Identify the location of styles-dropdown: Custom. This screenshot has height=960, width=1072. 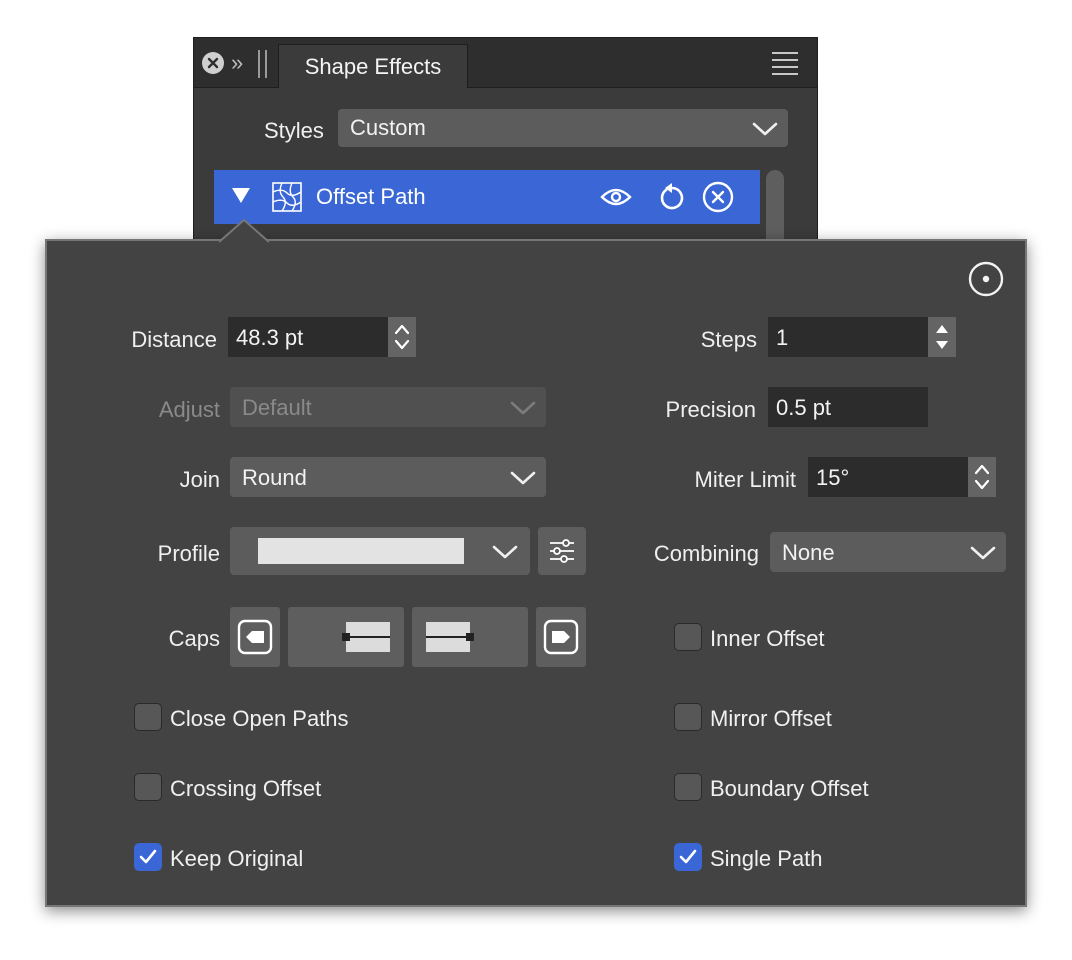
(563, 128).